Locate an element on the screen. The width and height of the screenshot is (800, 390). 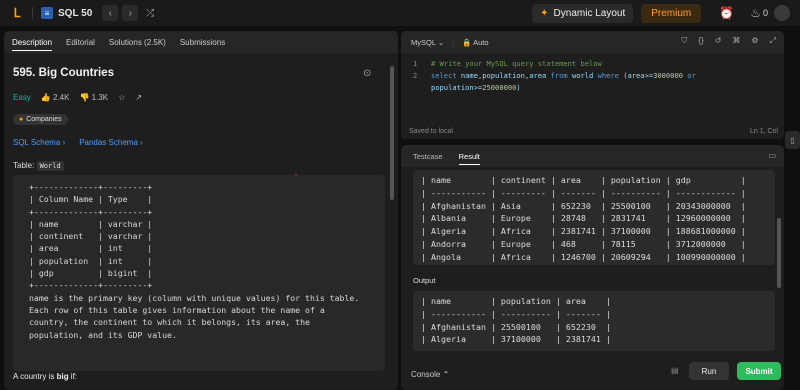
language-label: MySQL is located at coordinates (423, 42).